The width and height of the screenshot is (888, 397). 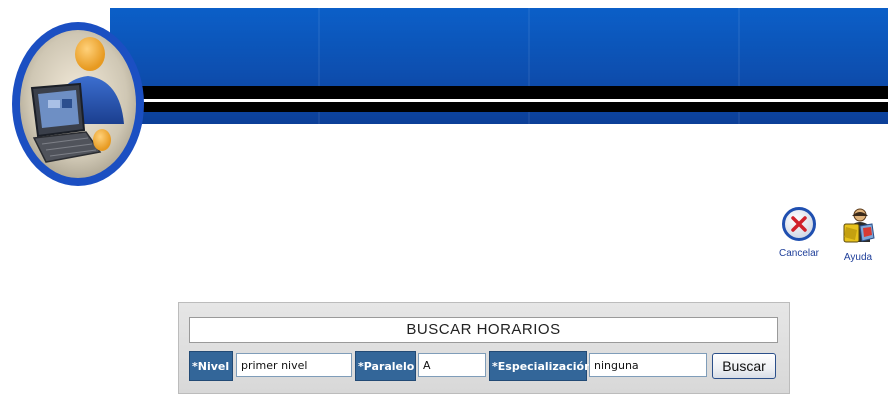 What do you see at coordinates (858, 257) in the screenshot?
I see `help-label: Ayuda` at bounding box center [858, 257].